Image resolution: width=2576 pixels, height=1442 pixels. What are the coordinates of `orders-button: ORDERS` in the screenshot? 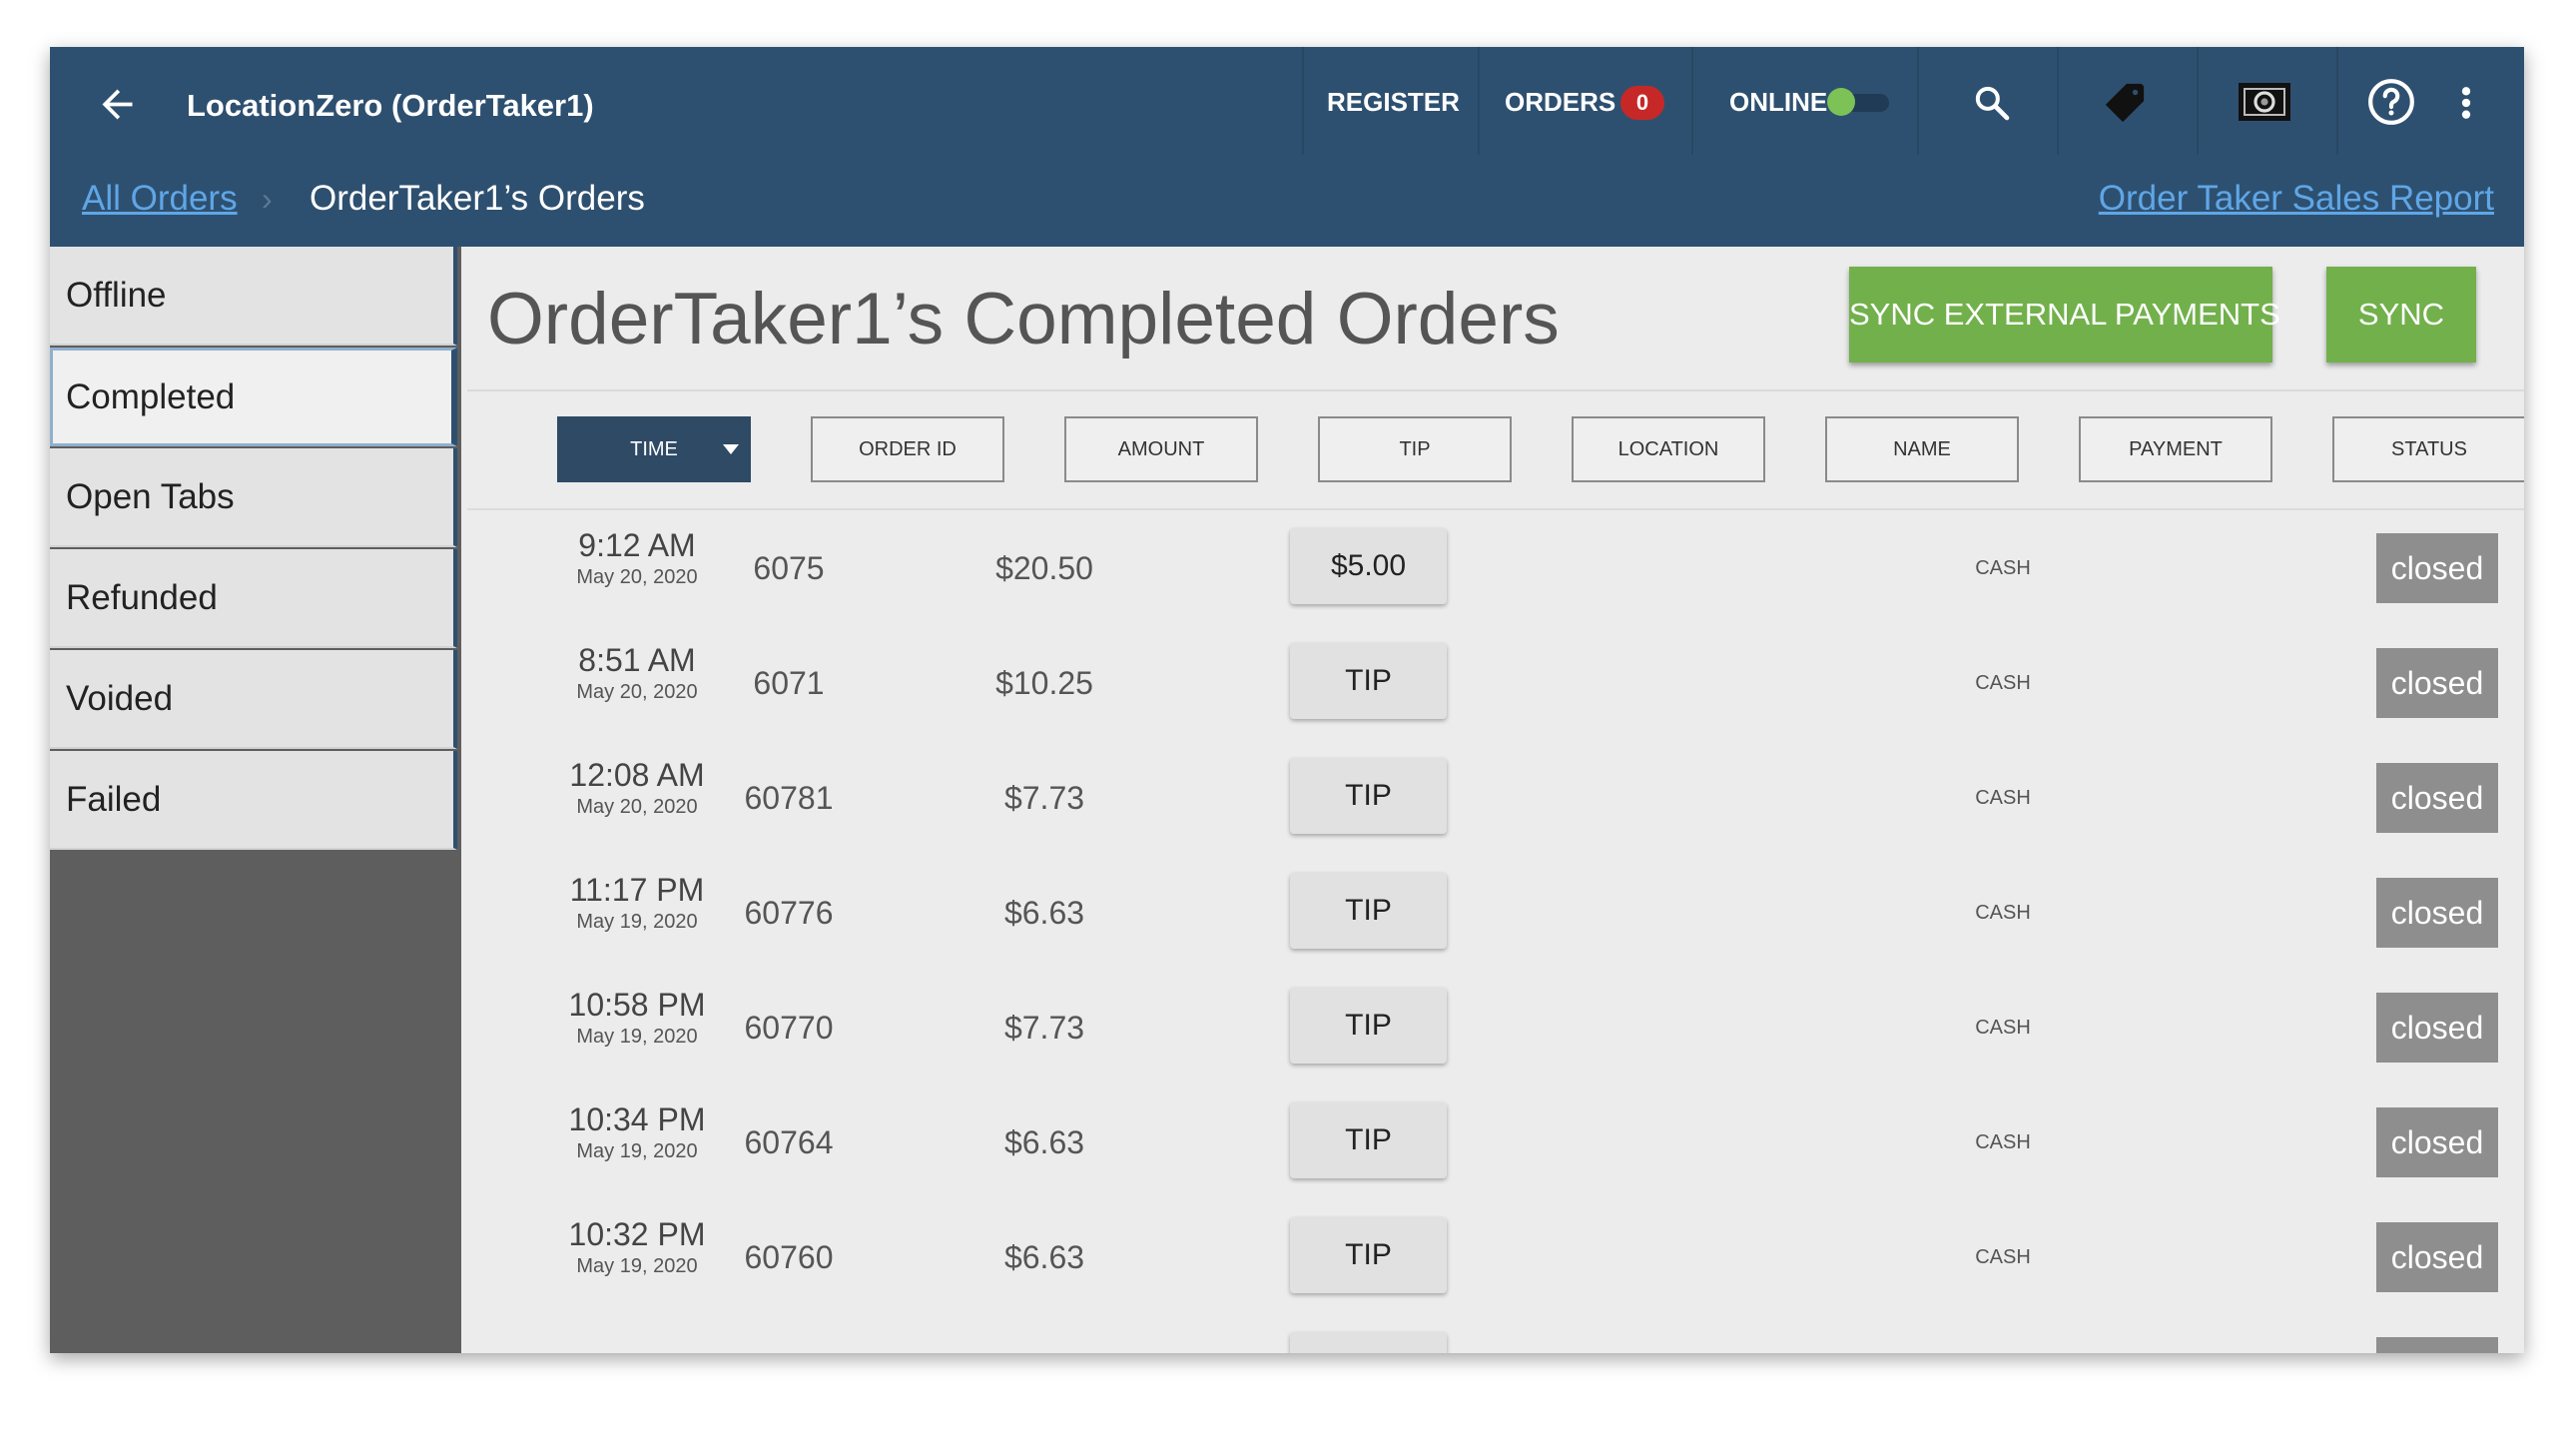 It's located at (1560, 102).